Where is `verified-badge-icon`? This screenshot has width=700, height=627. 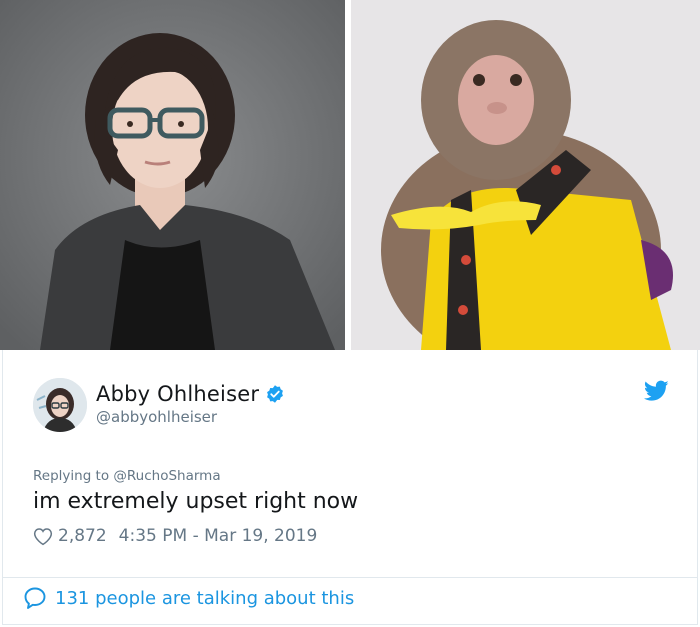 verified-badge-icon is located at coordinates (275, 394).